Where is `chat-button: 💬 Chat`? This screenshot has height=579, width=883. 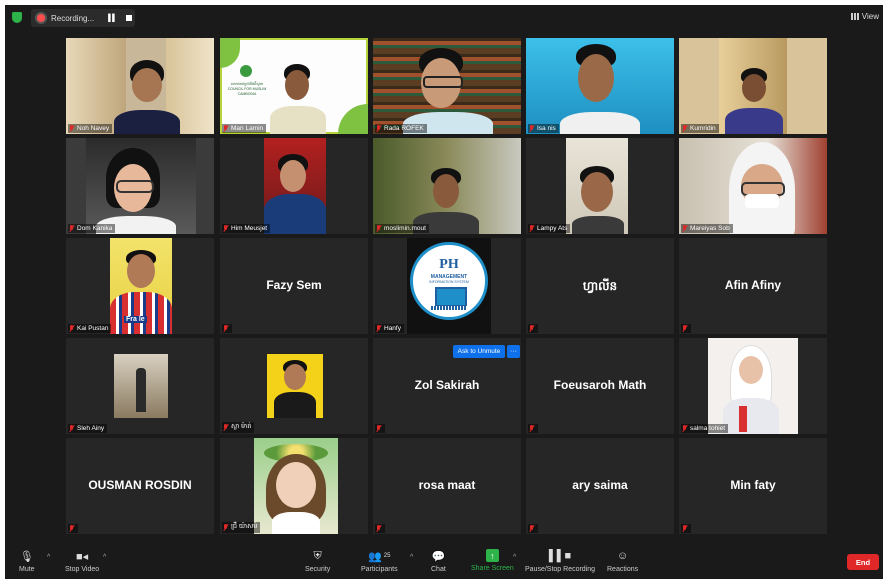 chat-button: 💬 Chat is located at coordinates (438, 561).